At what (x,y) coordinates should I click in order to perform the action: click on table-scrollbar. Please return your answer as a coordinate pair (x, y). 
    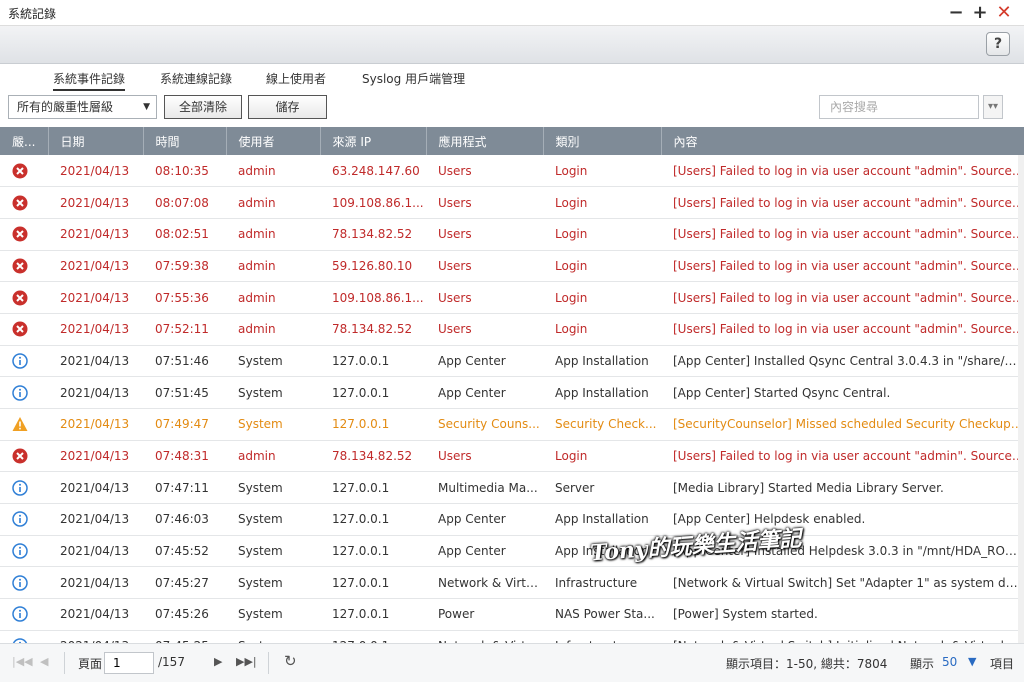
    Looking at the image, I should click on (1021, 399).